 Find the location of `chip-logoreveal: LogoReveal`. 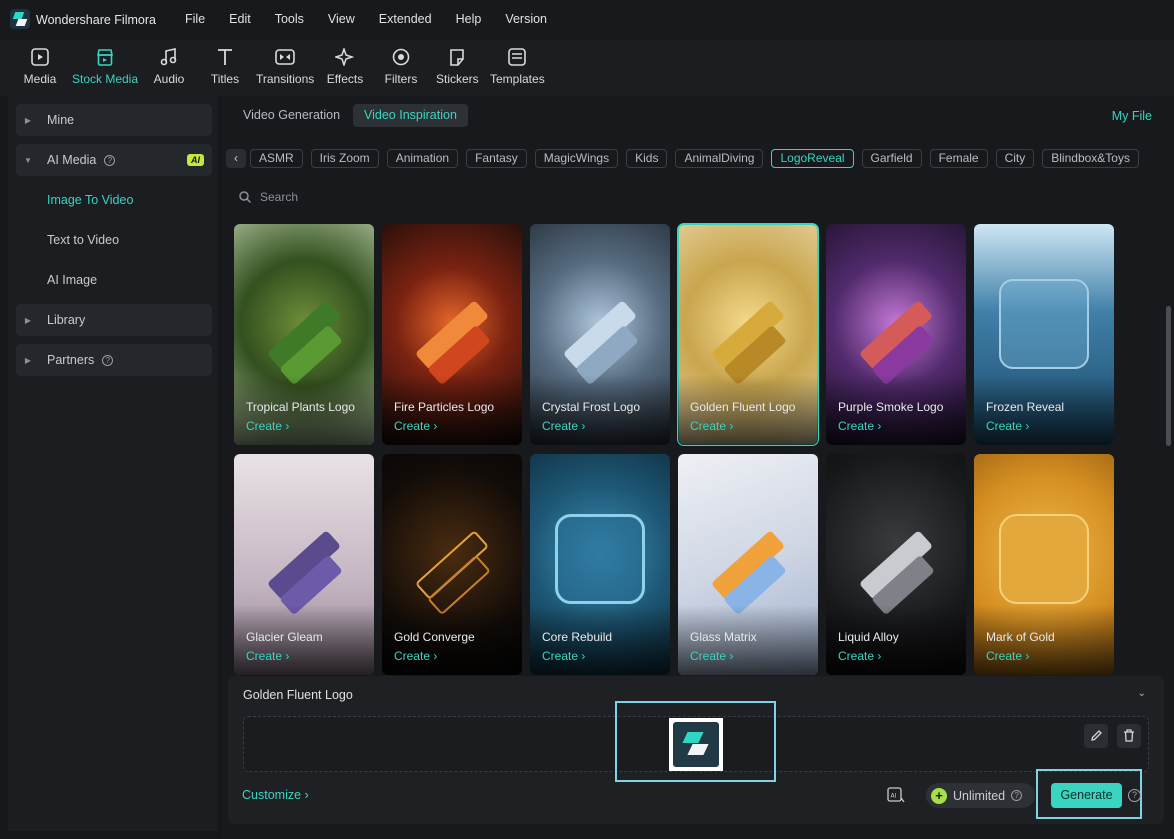

chip-logoreveal: LogoReveal is located at coordinates (812, 158).